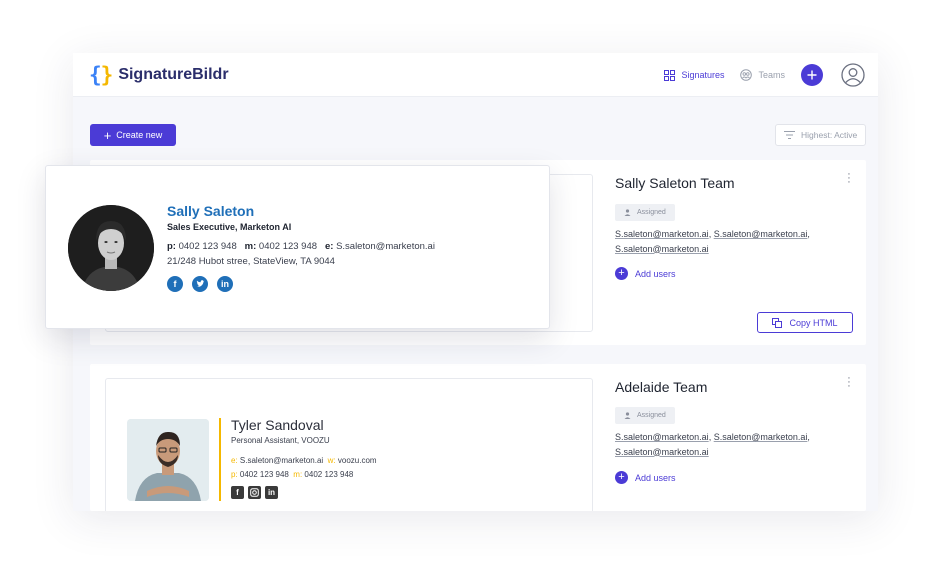  What do you see at coordinates (107, 75) in the screenshot?
I see `logo-brace-close: }` at bounding box center [107, 75].